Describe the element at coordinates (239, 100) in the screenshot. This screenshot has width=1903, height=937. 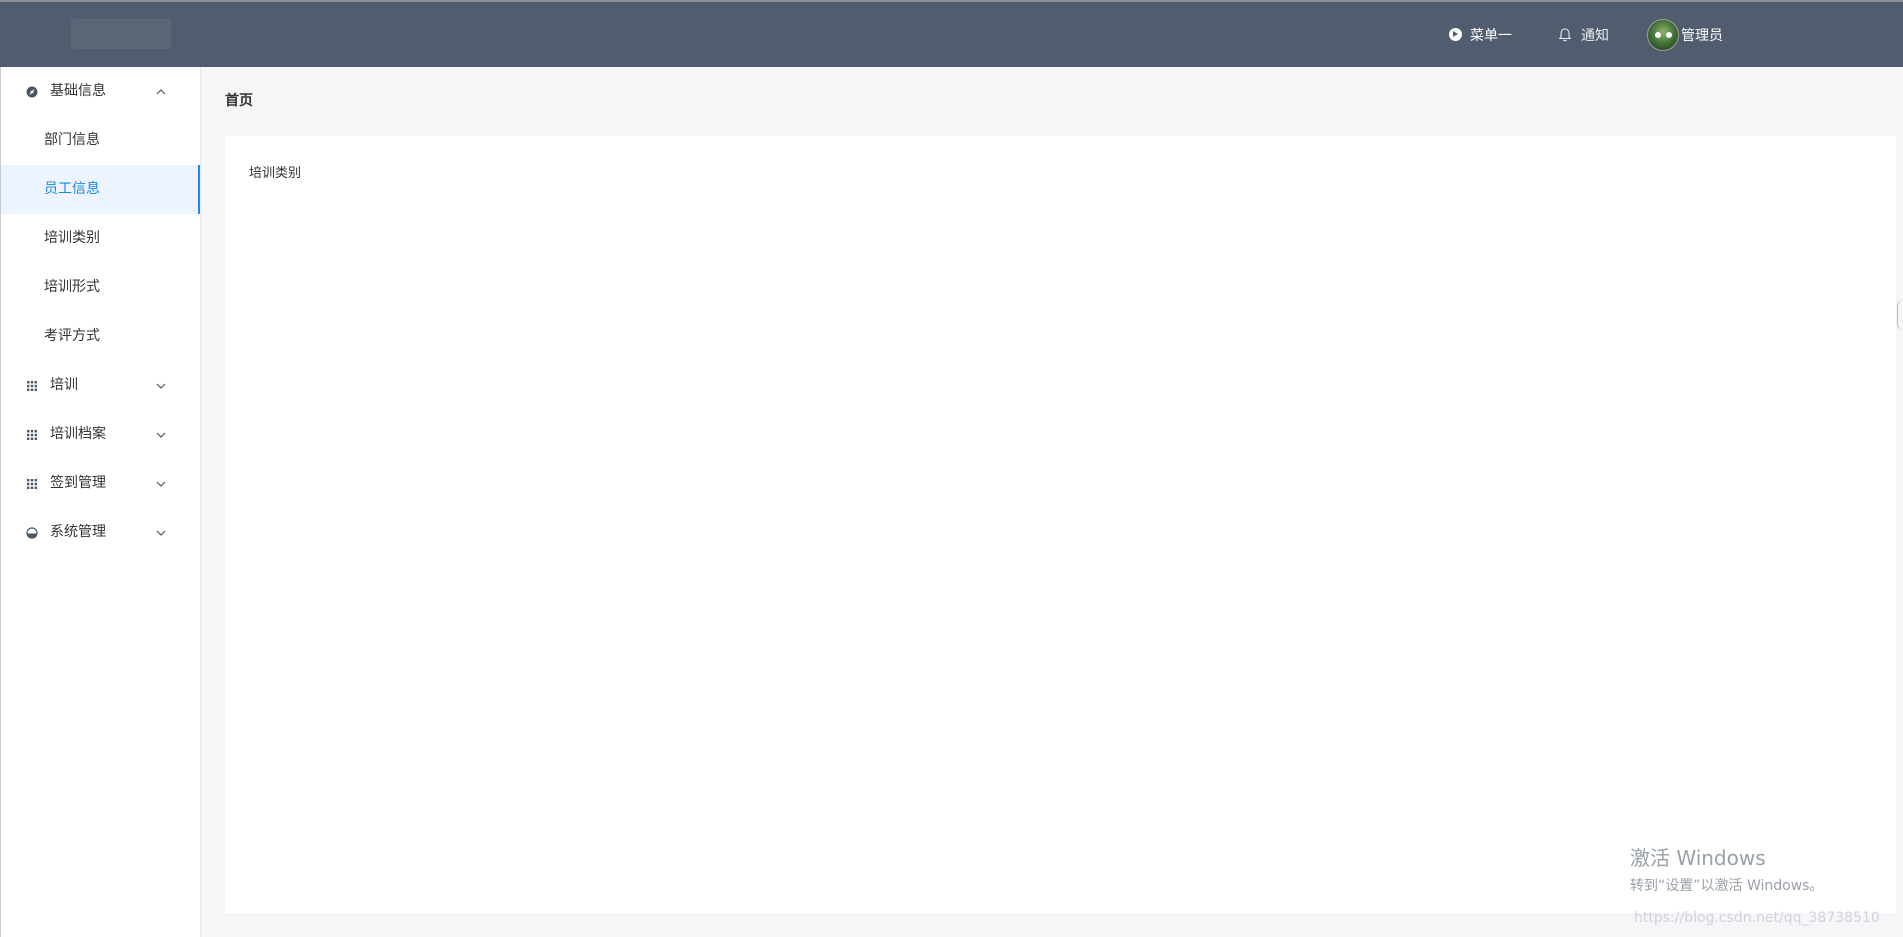
I see `breadcrumb: 首页` at that location.